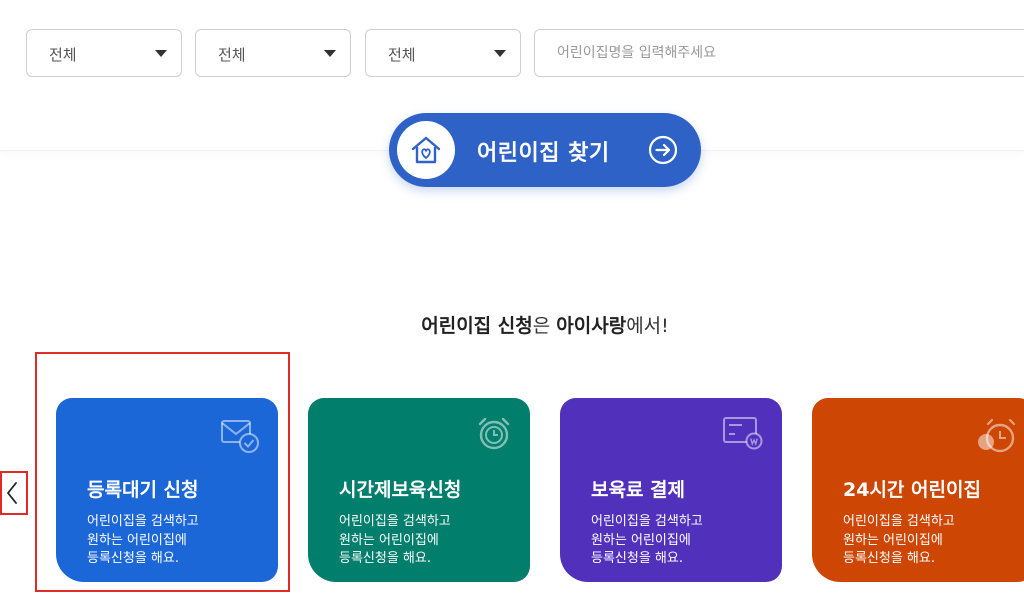 The width and height of the screenshot is (1024, 596). I want to click on card-title: 보육료 결제, so click(638, 490).